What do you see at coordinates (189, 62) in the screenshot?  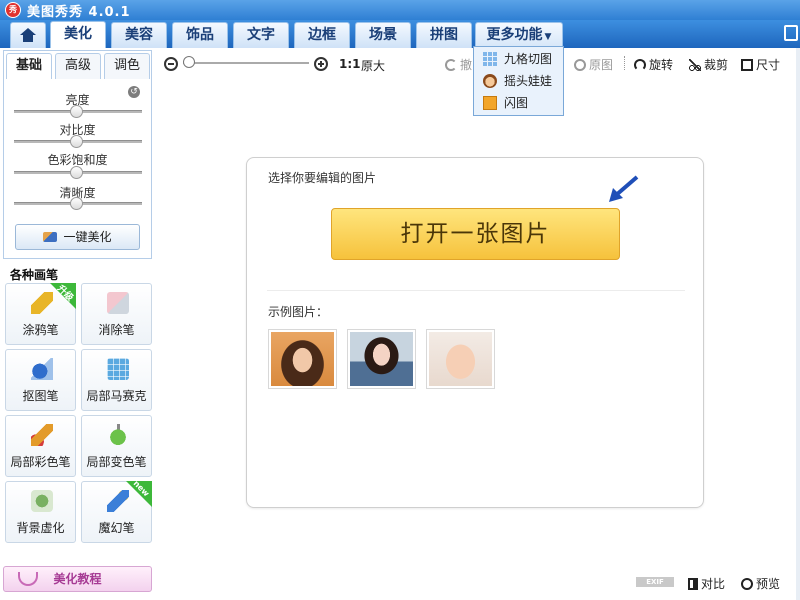 I see `zoom-slider-knob` at bounding box center [189, 62].